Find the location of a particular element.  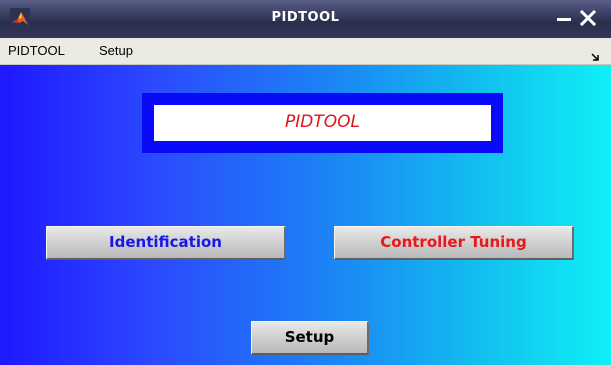

identification-button: Identification is located at coordinates (166, 243).